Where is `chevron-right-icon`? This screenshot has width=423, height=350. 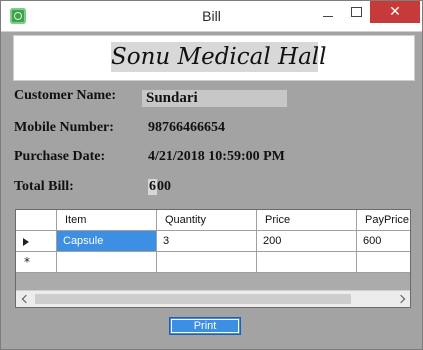
chevron-right-icon is located at coordinates (400, 299).